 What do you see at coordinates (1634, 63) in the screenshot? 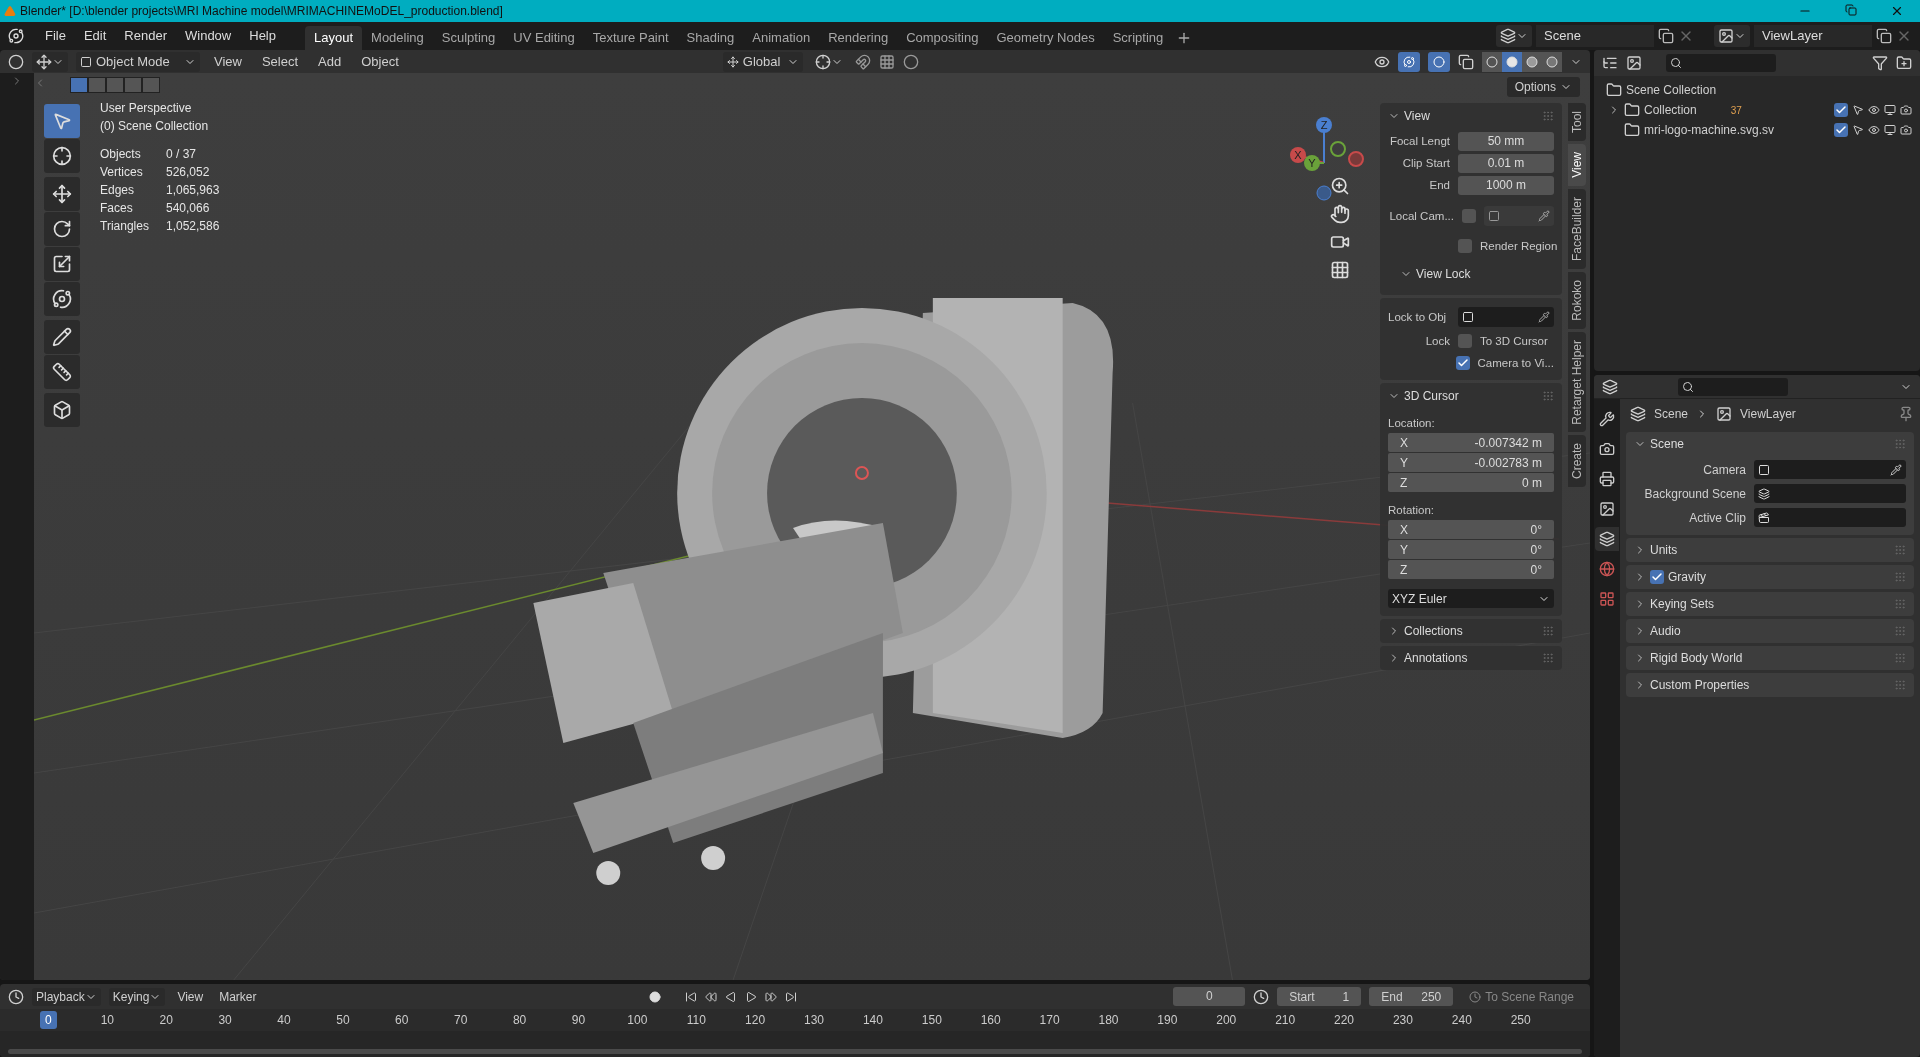
I see `view-layer-icon` at bounding box center [1634, 63].